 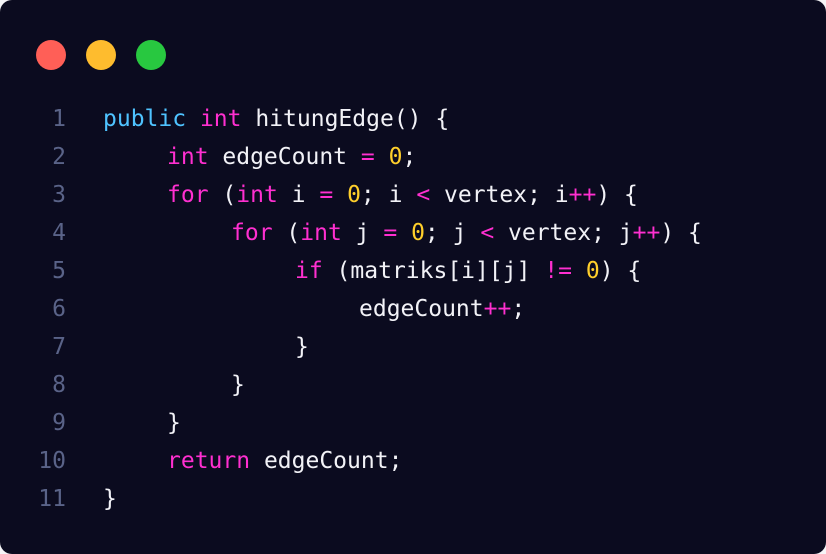 I want to click on code-line: 5 if (matriks[i][j] != 0) {, so click(x=413, y=271).